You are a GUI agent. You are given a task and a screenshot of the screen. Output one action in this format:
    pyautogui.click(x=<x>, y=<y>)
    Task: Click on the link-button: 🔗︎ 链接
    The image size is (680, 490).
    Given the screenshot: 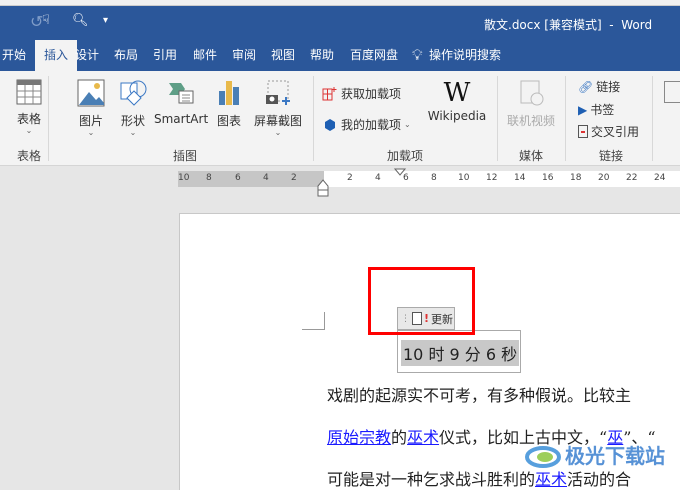 What is the action you would take?
    pyautogui.click(x=599, y=86)
    